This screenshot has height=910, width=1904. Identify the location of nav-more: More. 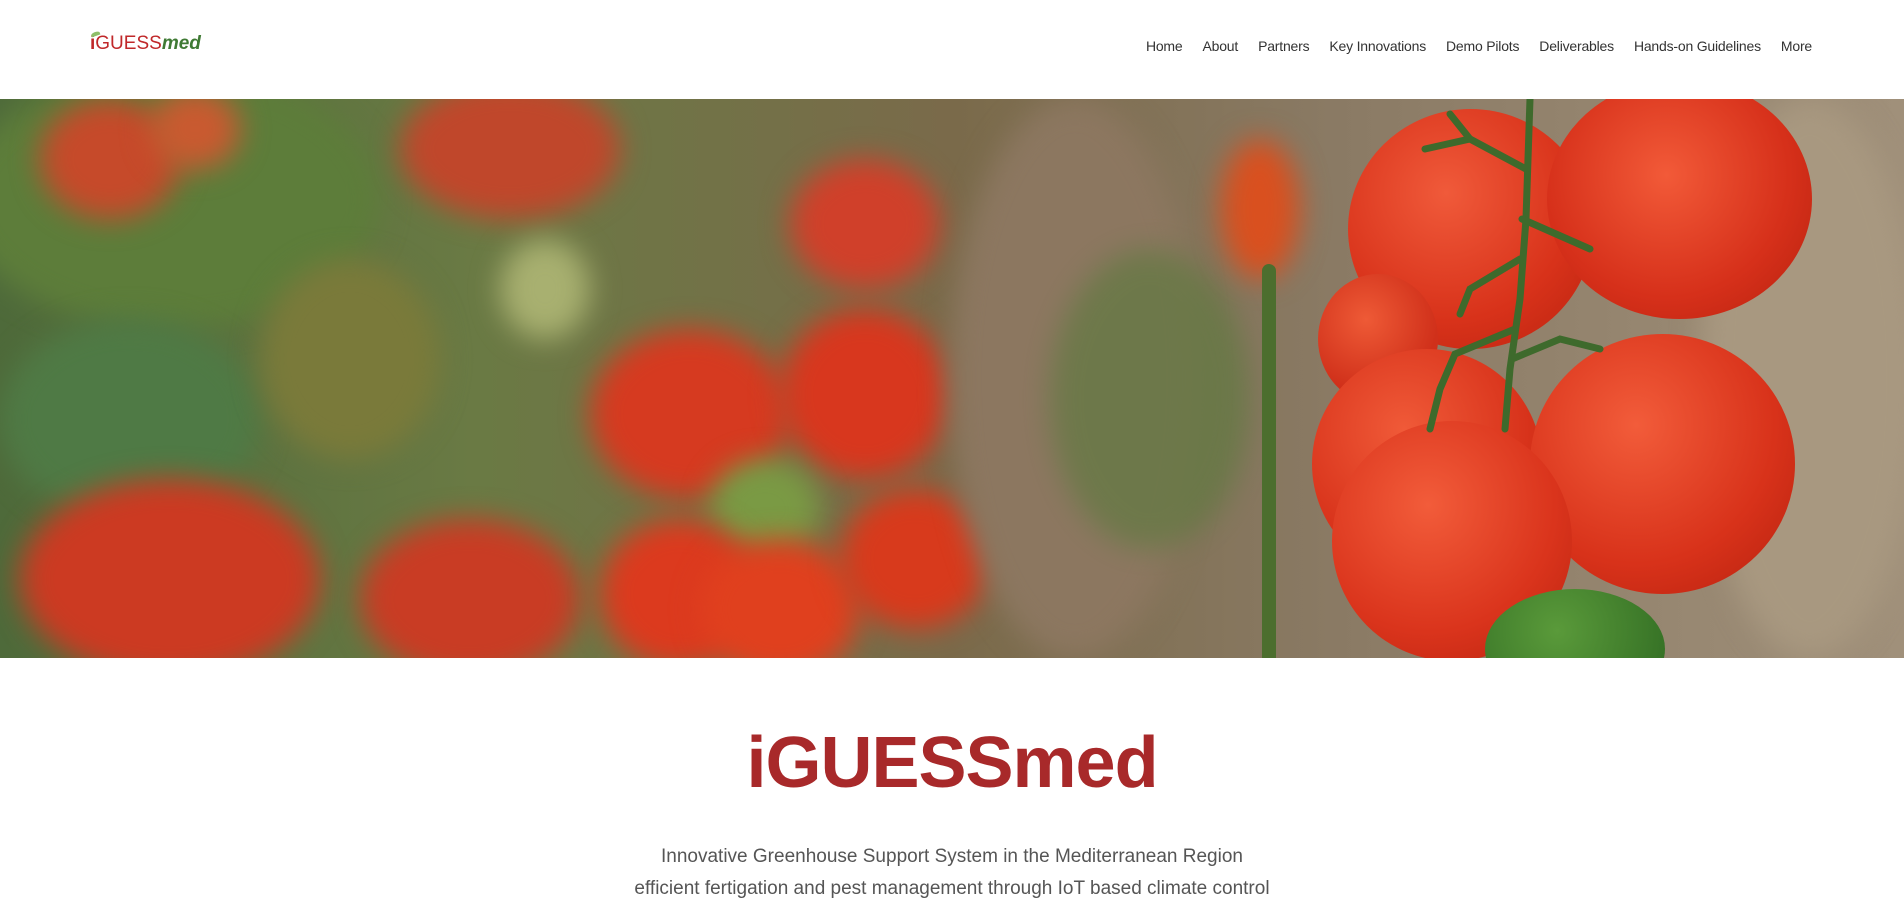
(1796, 46).